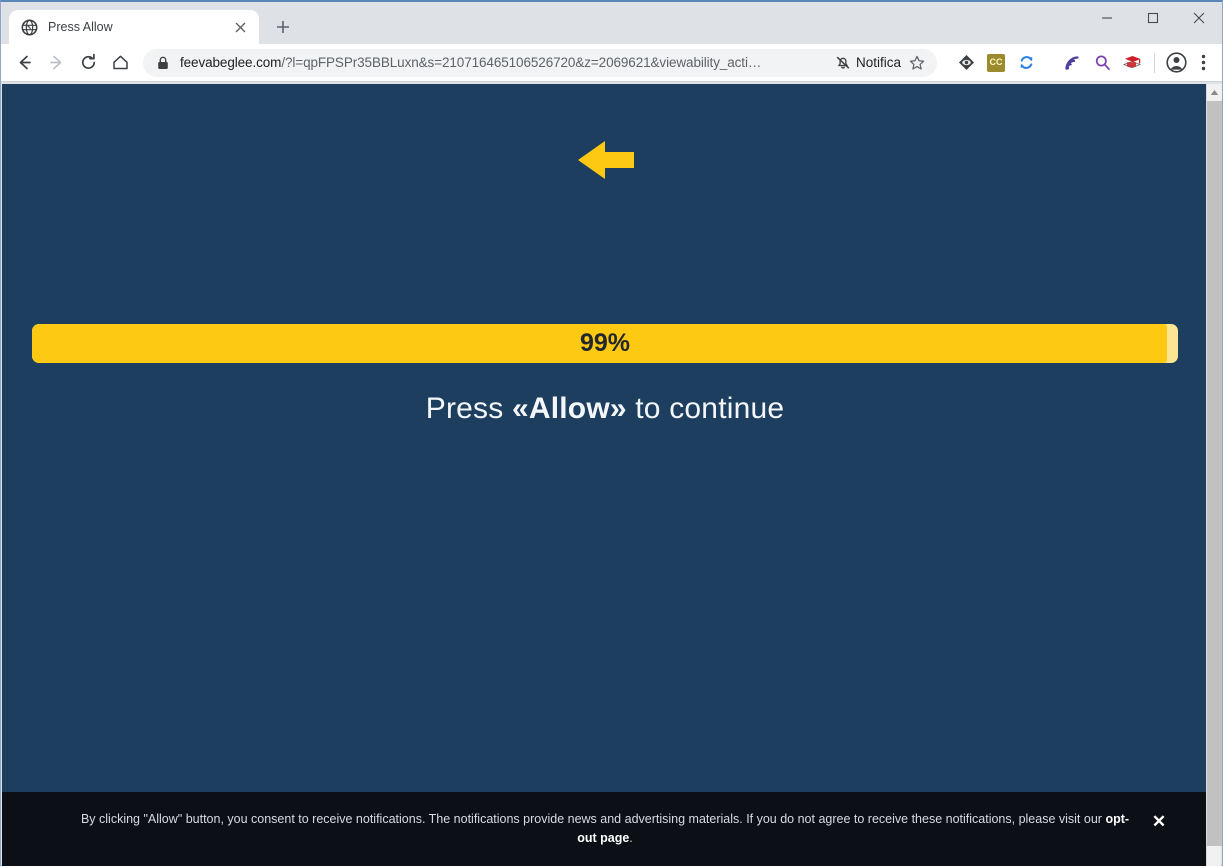 The image size is (1223, 866). Describe the element at coordinates (1154, 62) in the screenshot. I see `toolbar-separator` at that location.